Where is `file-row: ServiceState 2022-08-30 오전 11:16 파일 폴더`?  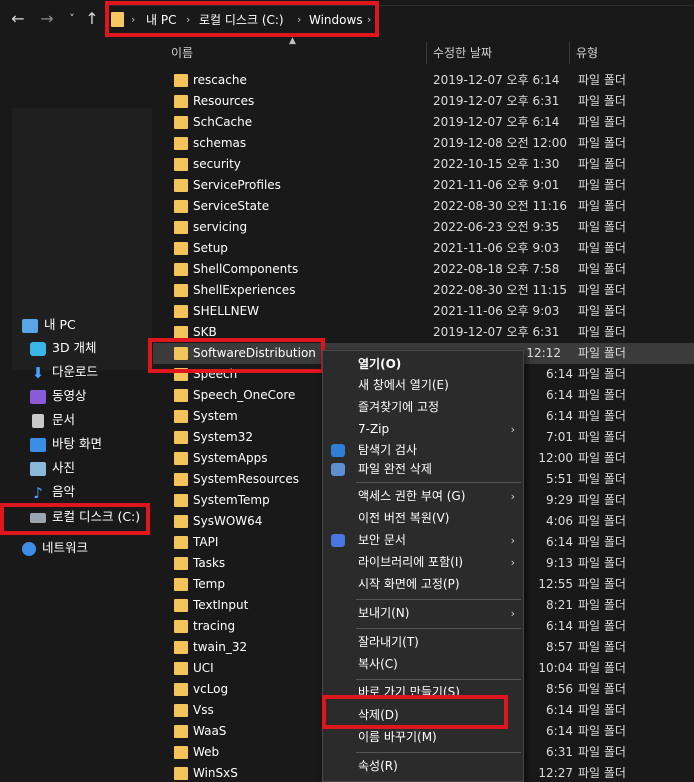
file-row: ServiceState 2022-08-30 오전 11:16 파일 폴더 is located at coordinates (429, 206).